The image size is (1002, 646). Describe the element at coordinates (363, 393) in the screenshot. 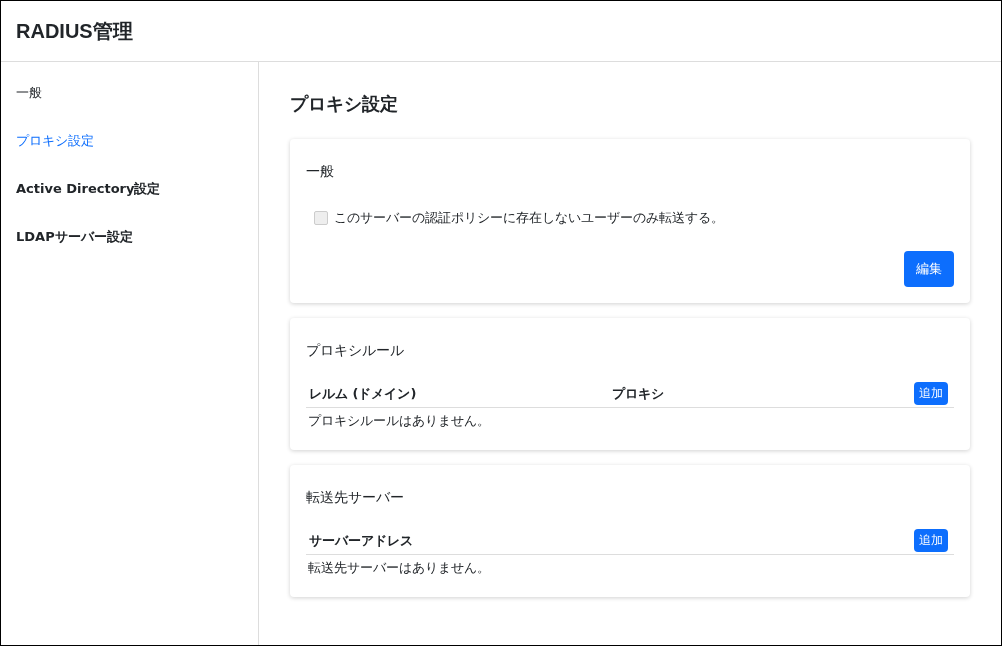

I see `column-header: レルム (ドメイン)` at that location.